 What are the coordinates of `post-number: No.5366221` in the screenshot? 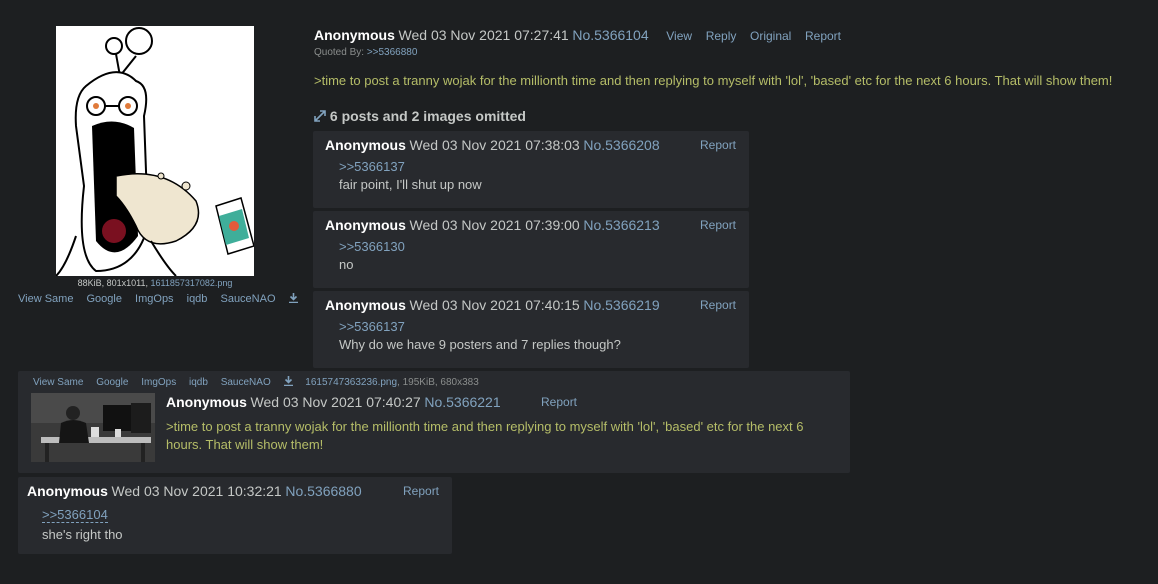 It's located at (462, 402).